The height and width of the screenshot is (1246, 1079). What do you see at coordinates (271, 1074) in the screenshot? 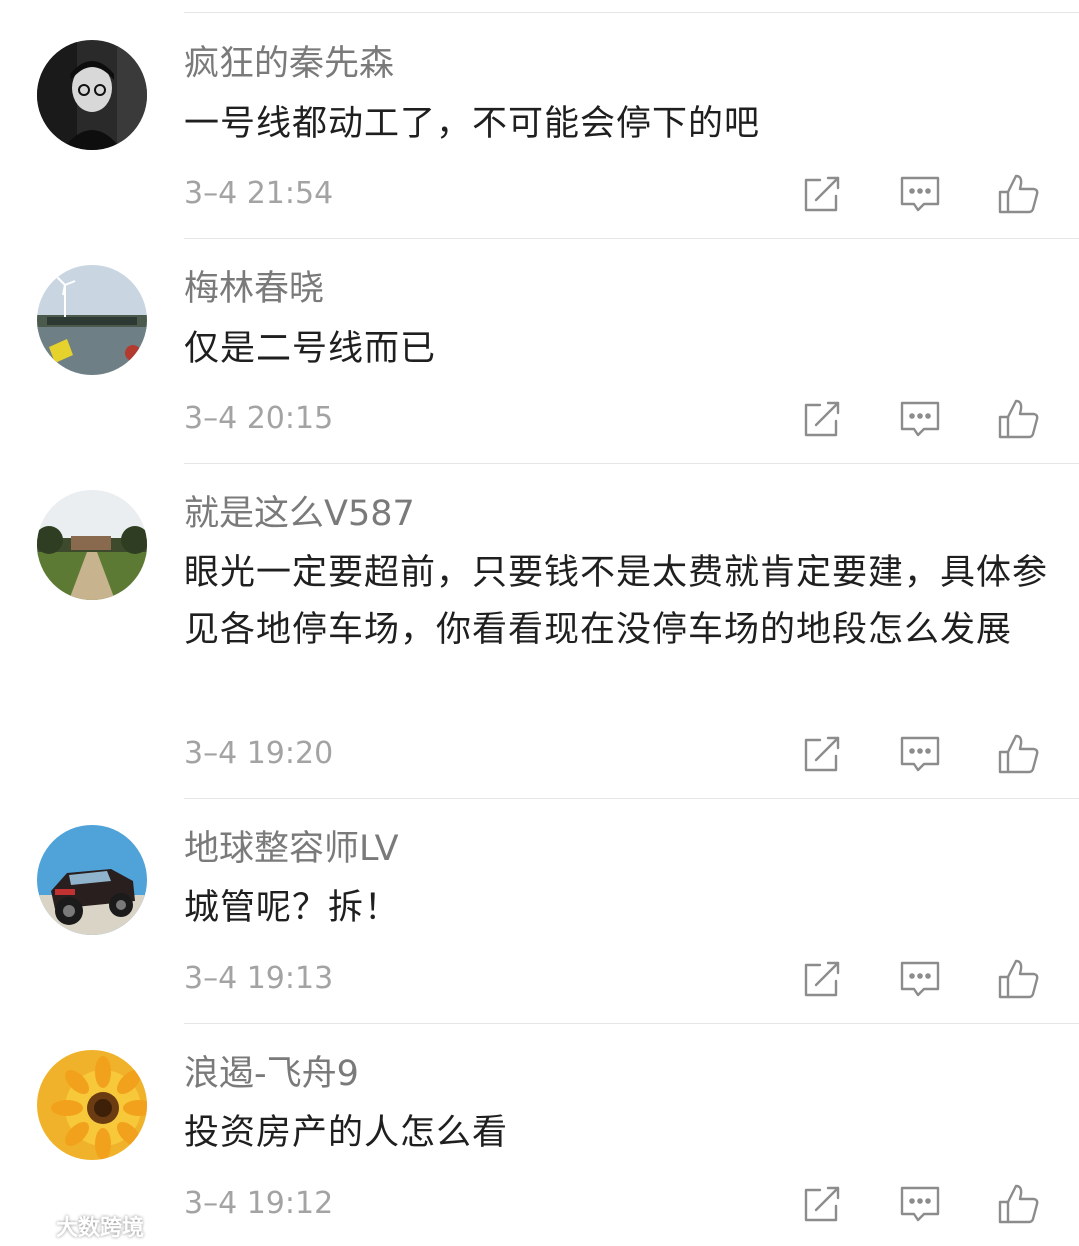
I see `comment-username: 浪遏-飞舟9` at bounding box center [271, 1074].